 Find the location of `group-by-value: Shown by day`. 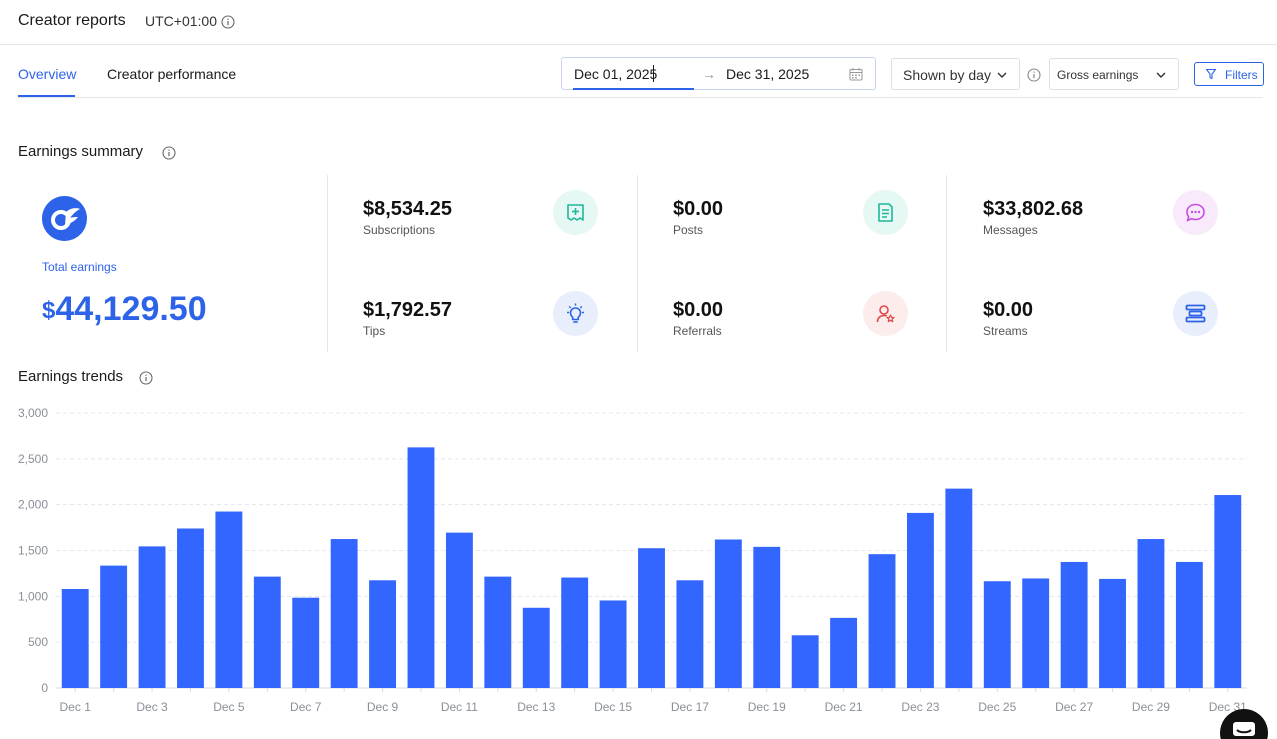

group-by-value: Shown by day is located at coordinates (947, 75).